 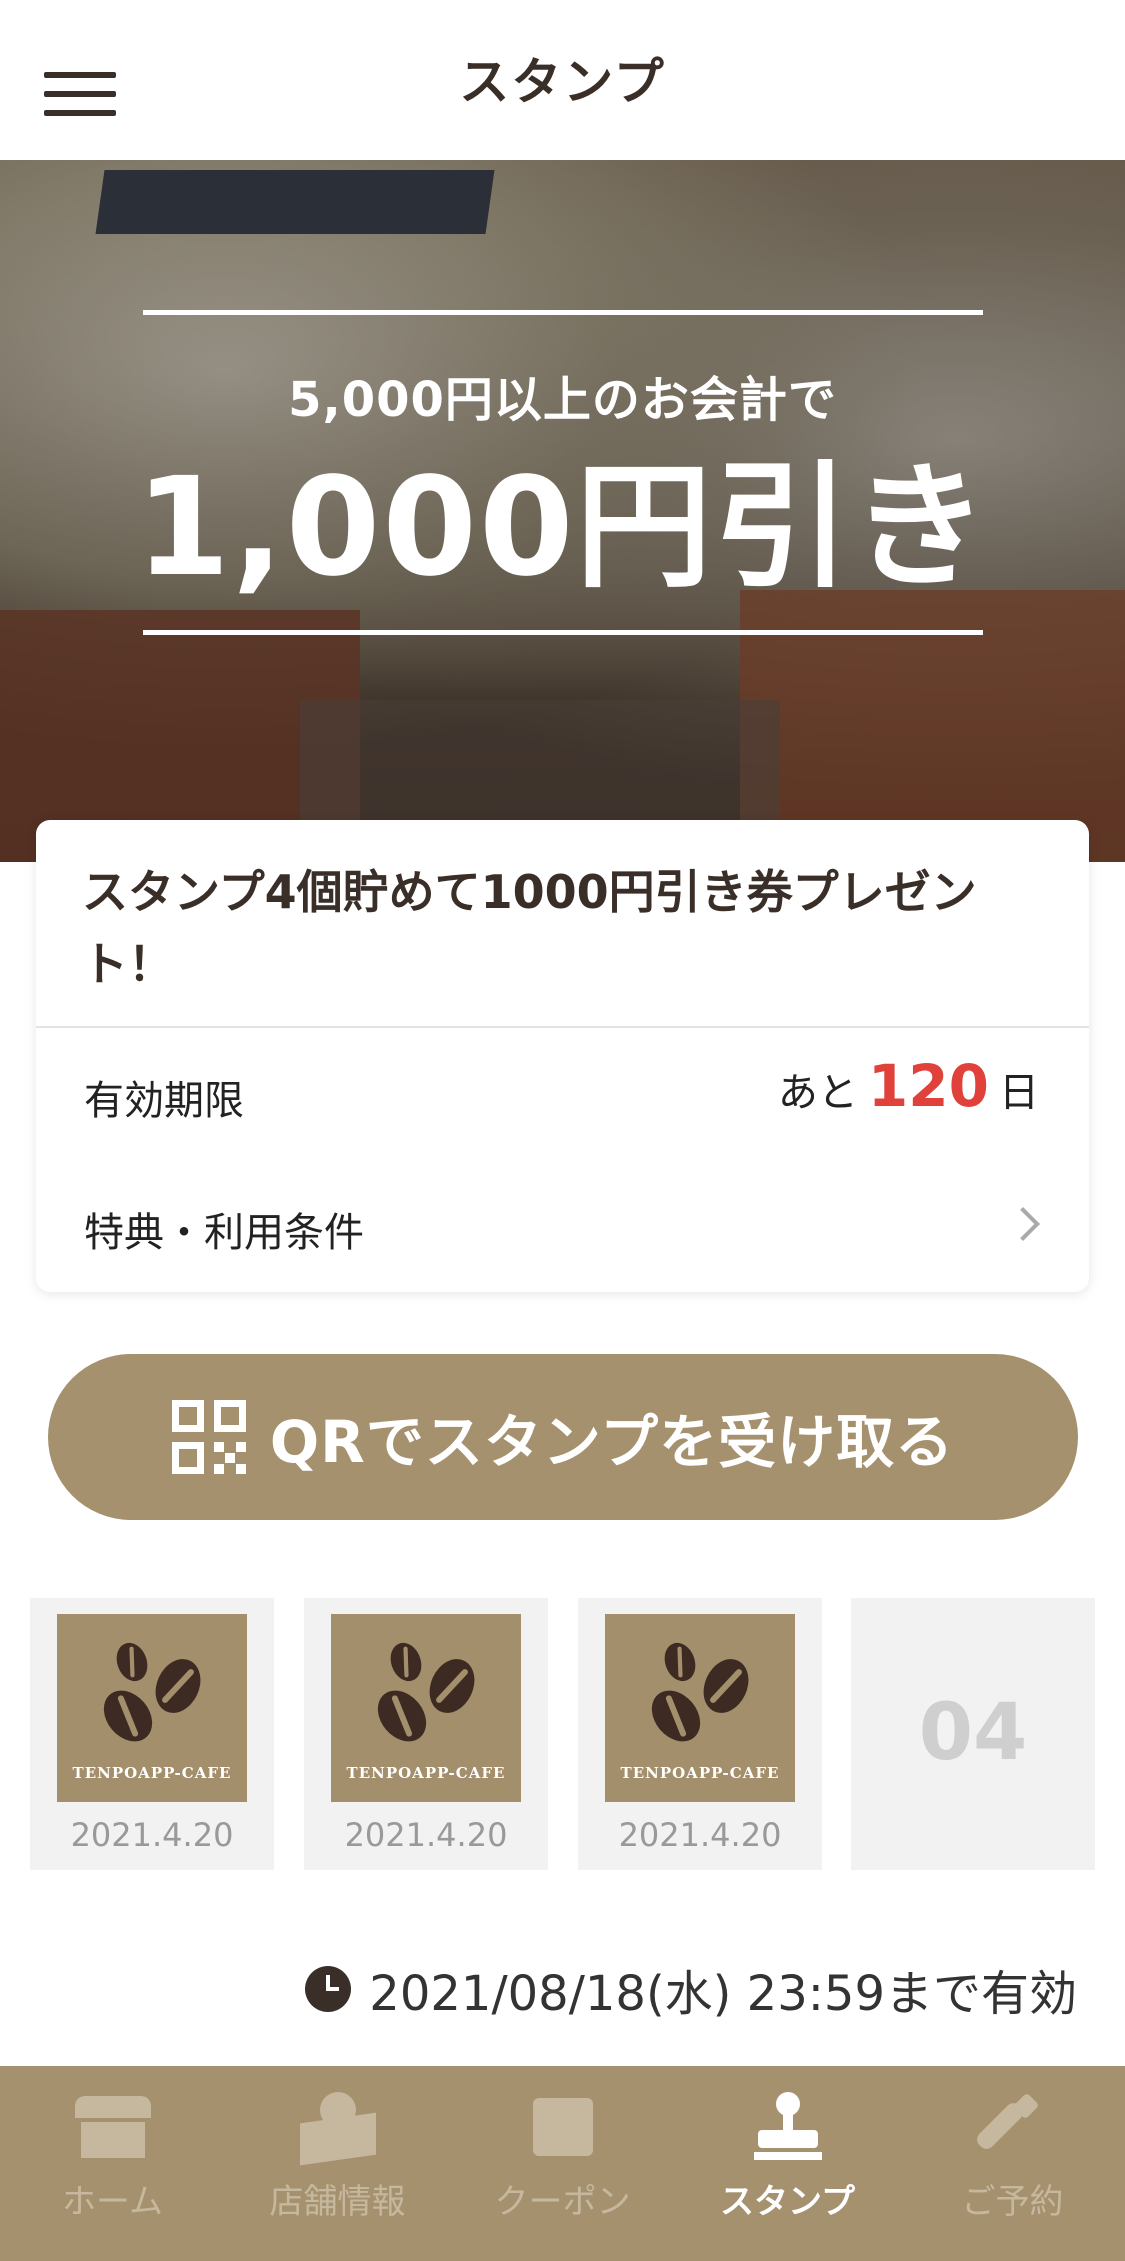 What do you see at coordinates (1012, 2163) in the screenshot?
I see `nav-item-reservation: ご予約` at bounding box center [1012, 2163].